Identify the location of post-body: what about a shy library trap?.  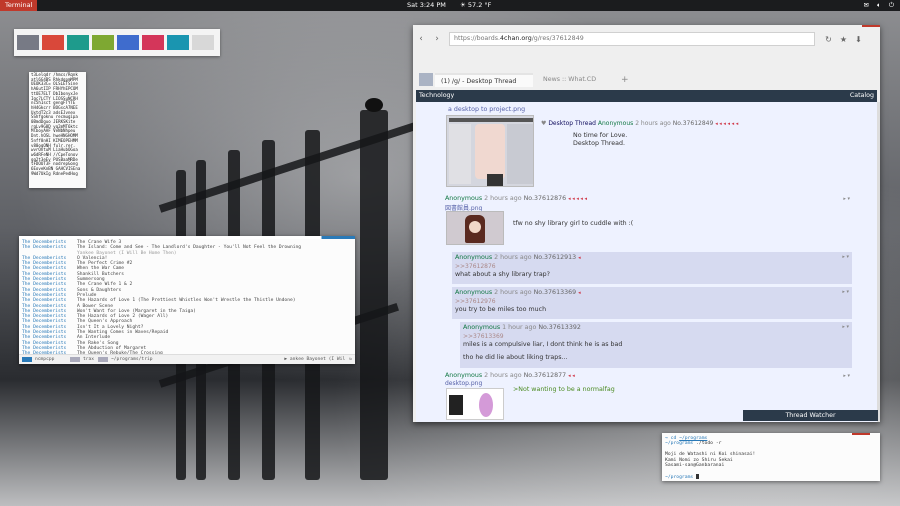
(503, 274).